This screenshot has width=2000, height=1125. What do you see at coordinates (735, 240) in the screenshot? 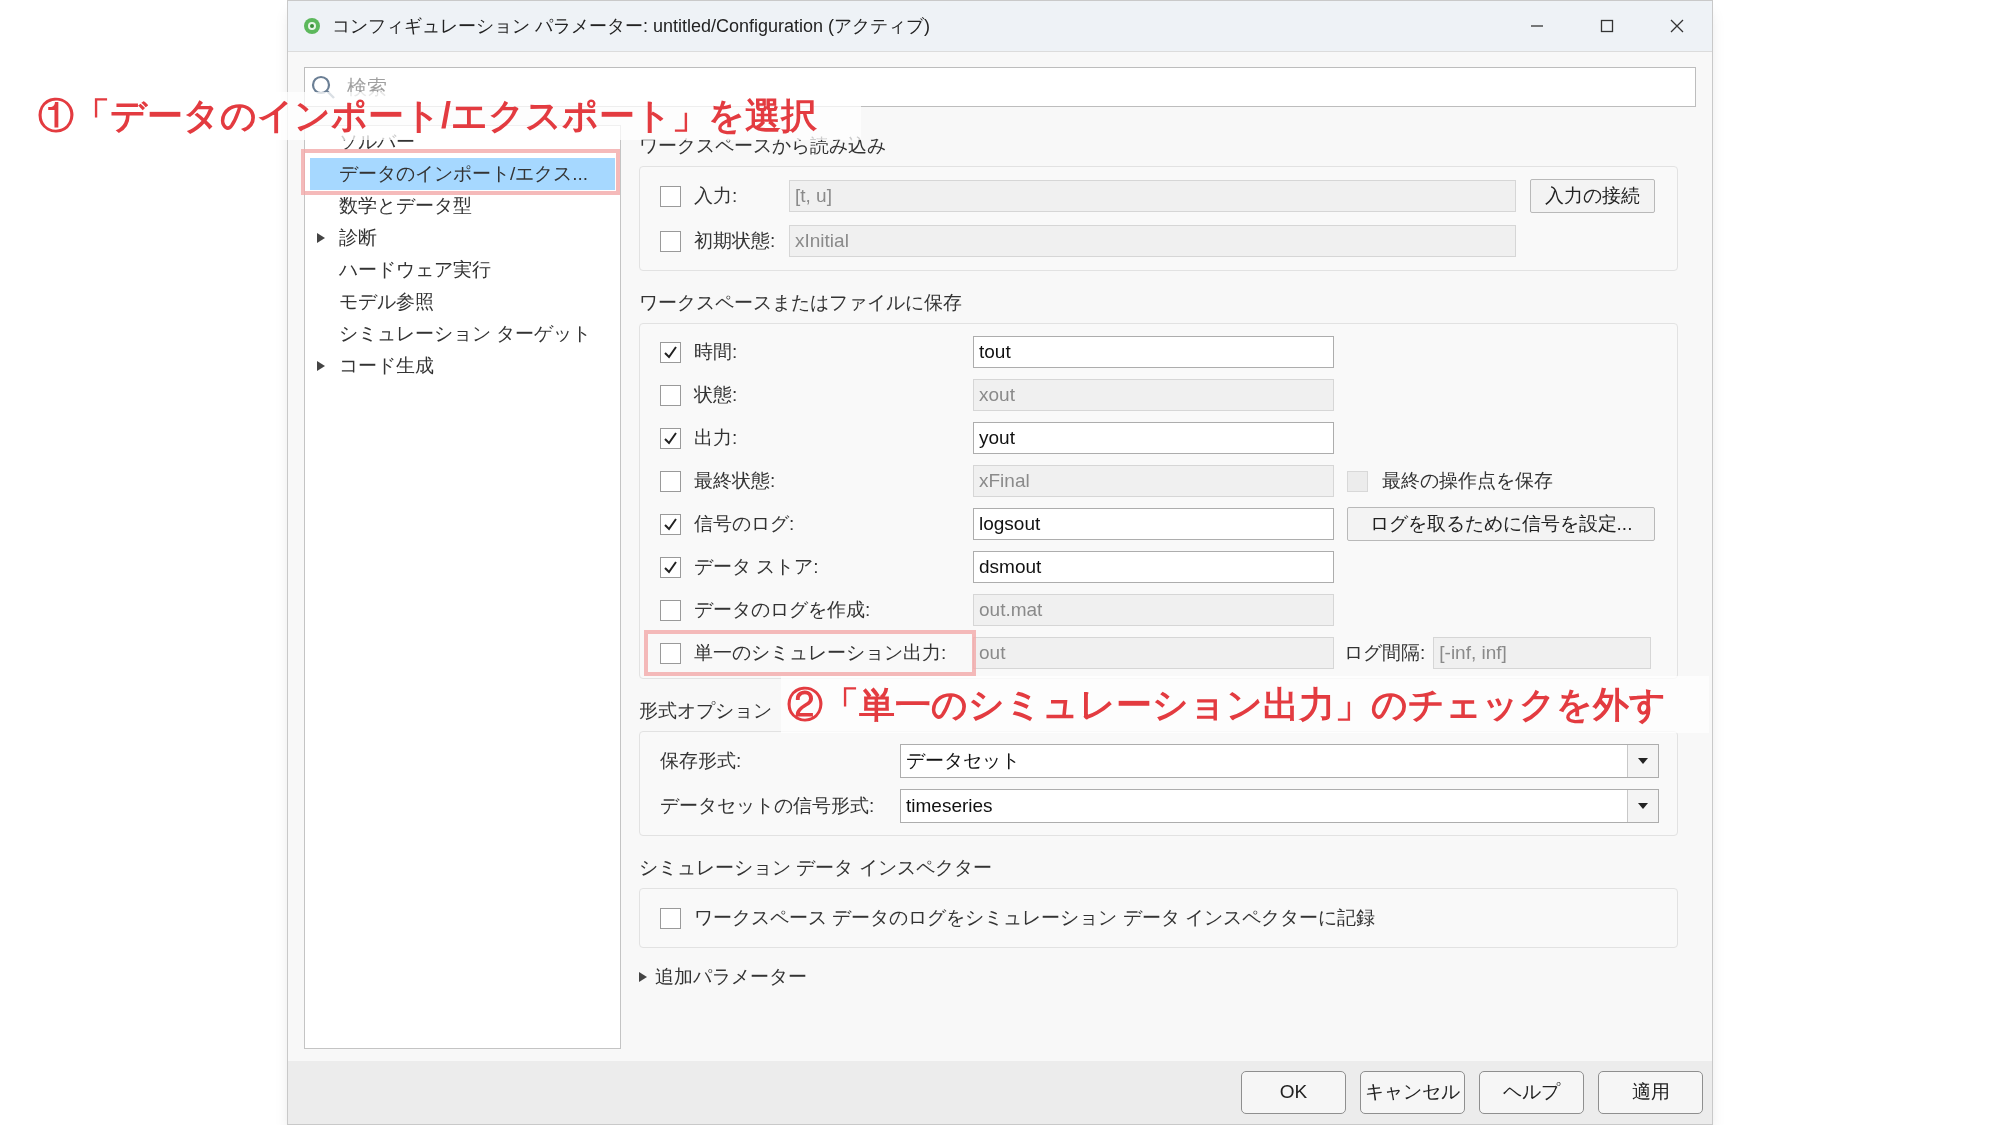
I see `checkbox-label: 初期状態:` at bounding box center [735, 240].